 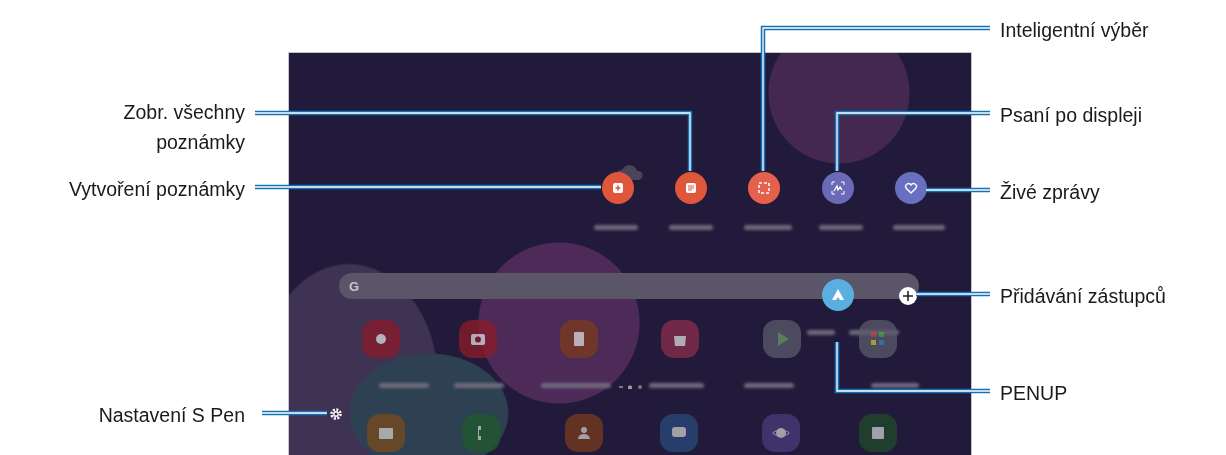 What do you see at coordinates (381, 339) in the screenshot?
I see `gallery-app-icon` at bounding box center [381, 339].